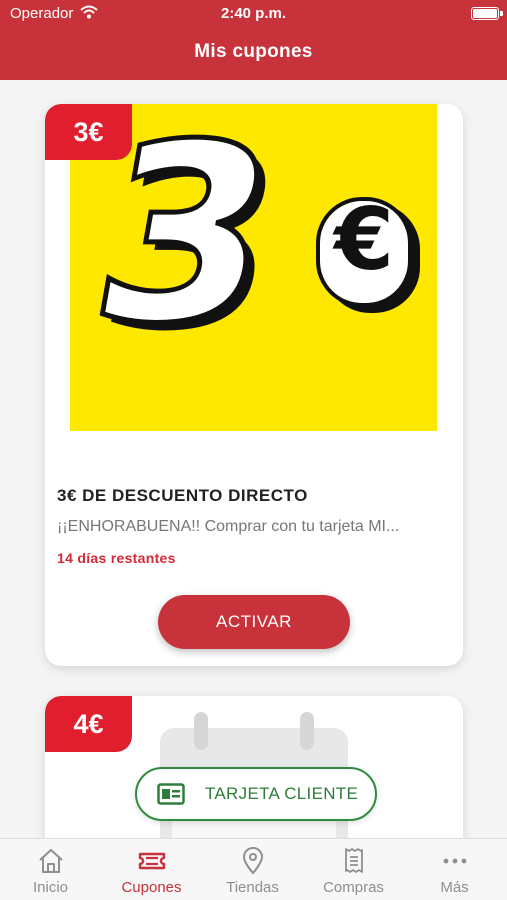 The height and width of the screenshot is (900, 507). I want to click on tab-mas: Más, so click(454, 869).